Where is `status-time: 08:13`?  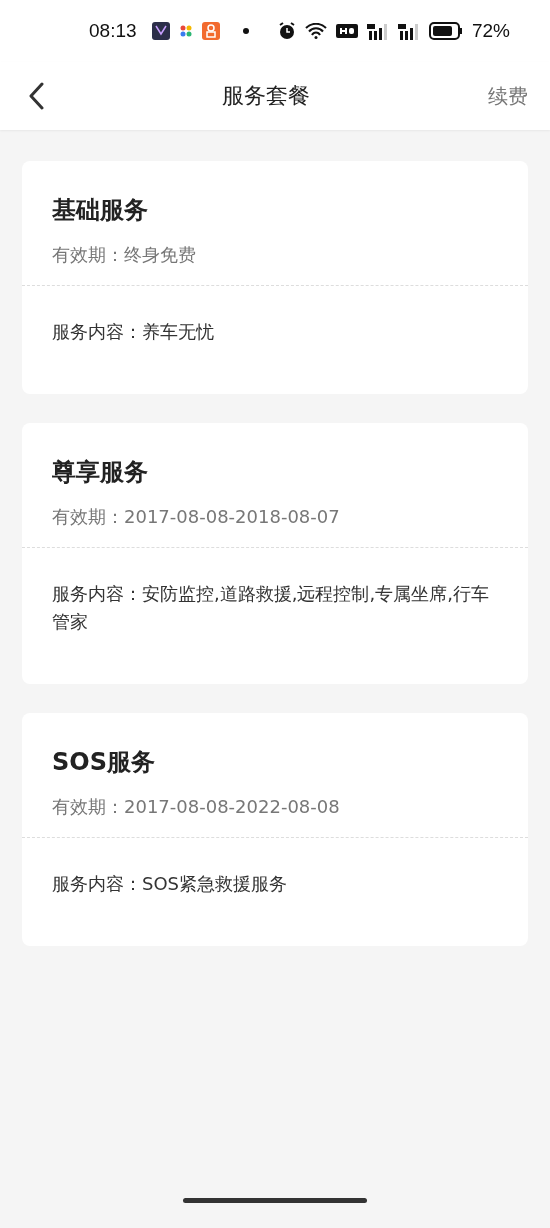
status-time: 08:13 is located at coordinates (113, 31).